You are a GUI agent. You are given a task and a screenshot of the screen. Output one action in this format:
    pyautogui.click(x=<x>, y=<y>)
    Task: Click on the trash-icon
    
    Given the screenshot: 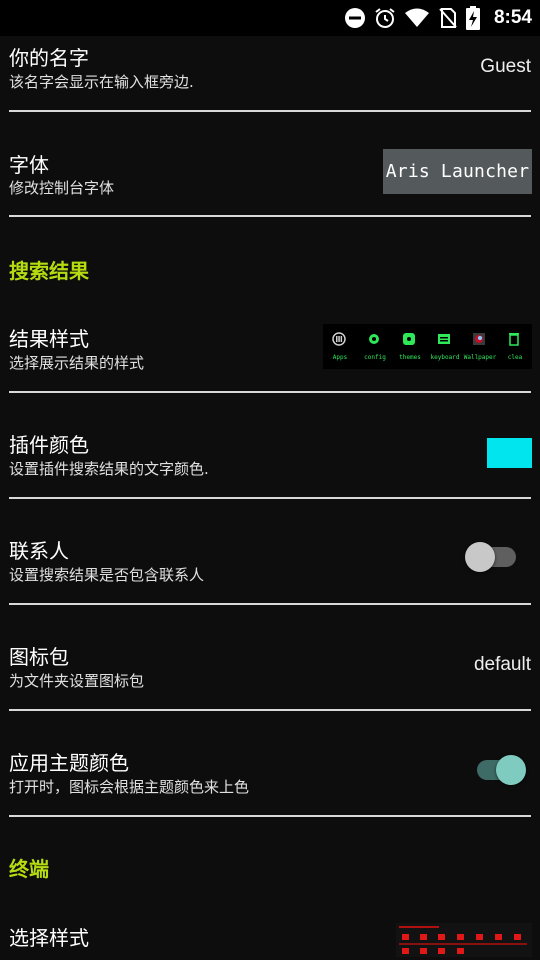 What is the action you would take?
    pyautogui.click(x=514, y=339)
    